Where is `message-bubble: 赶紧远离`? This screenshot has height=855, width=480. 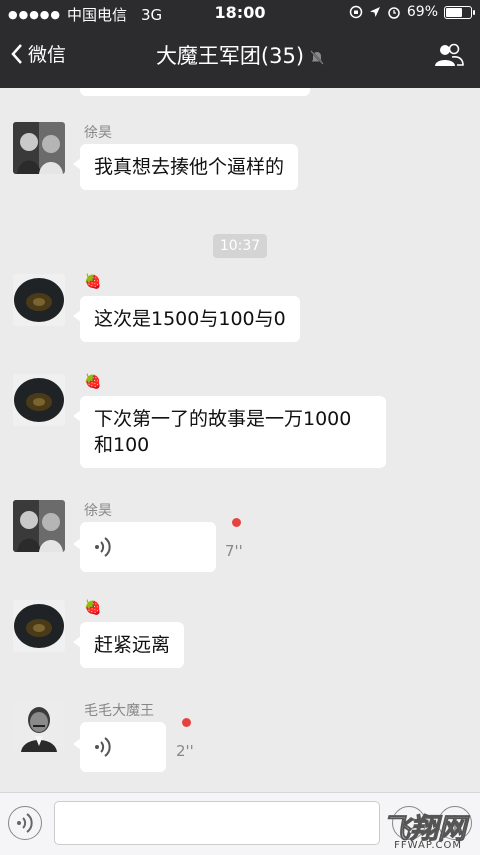
message-bubble: 赶紧远离 is located at coordinates (128, 645).